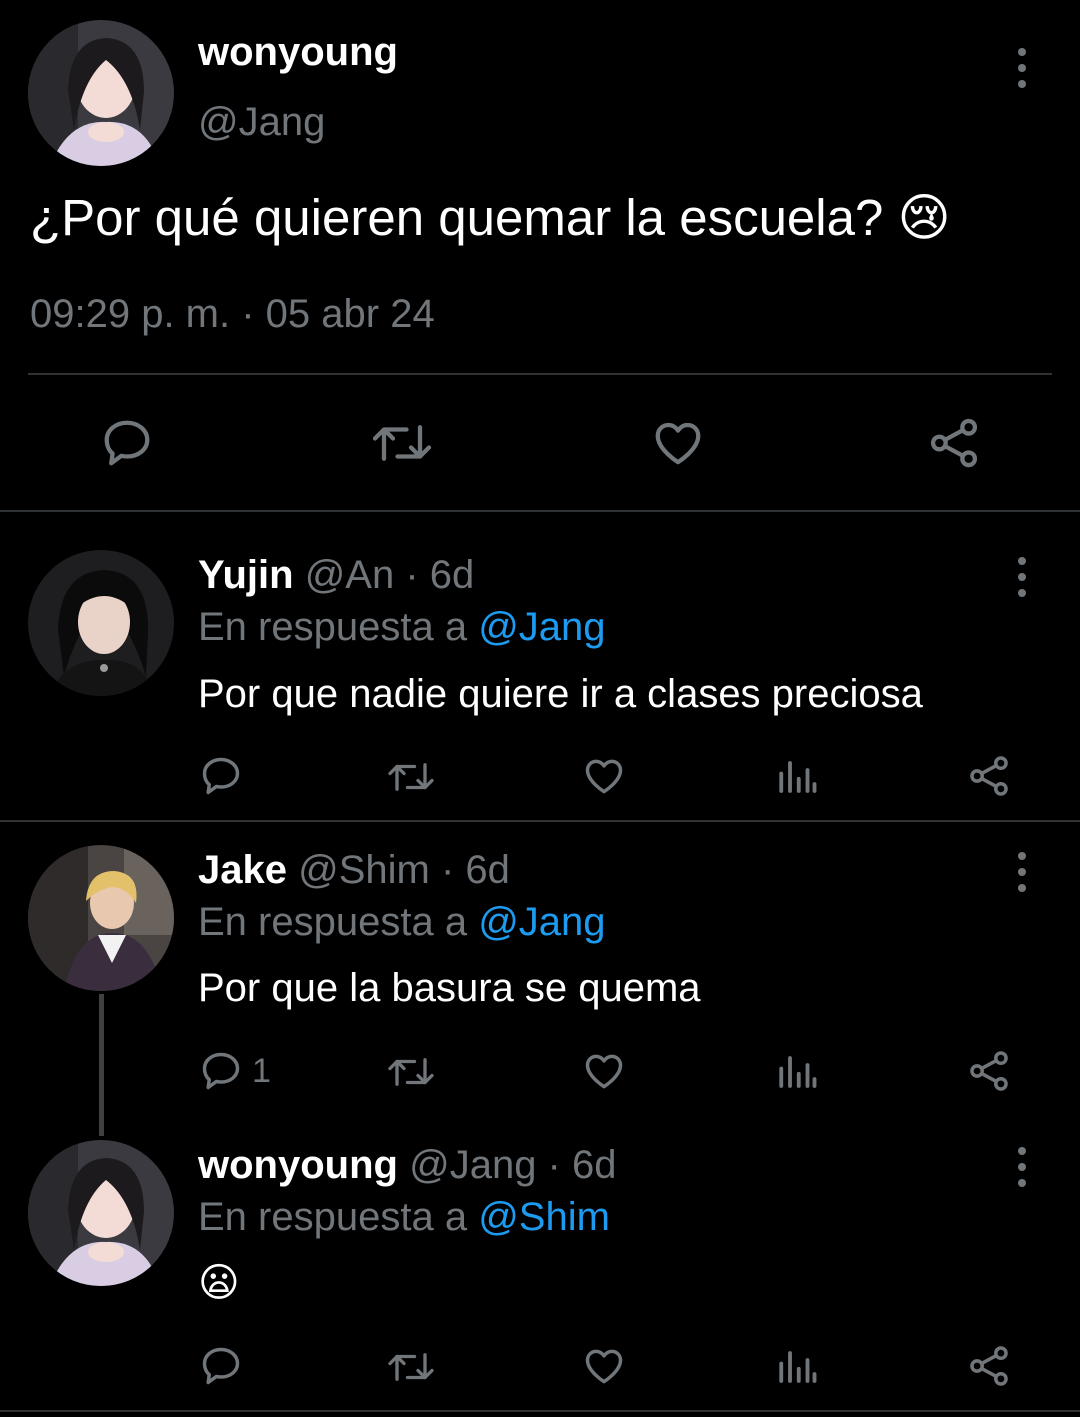  Describe the element at coordinates (544, 1217) in the screenshot. I see `reply-to-mention: @Shim` at that location.